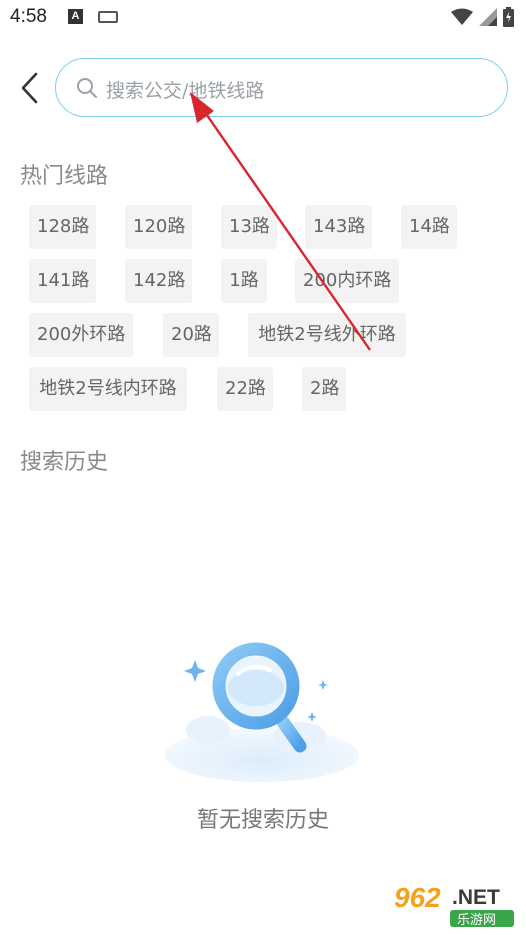  I want to click on back-button, so click(29, 88).